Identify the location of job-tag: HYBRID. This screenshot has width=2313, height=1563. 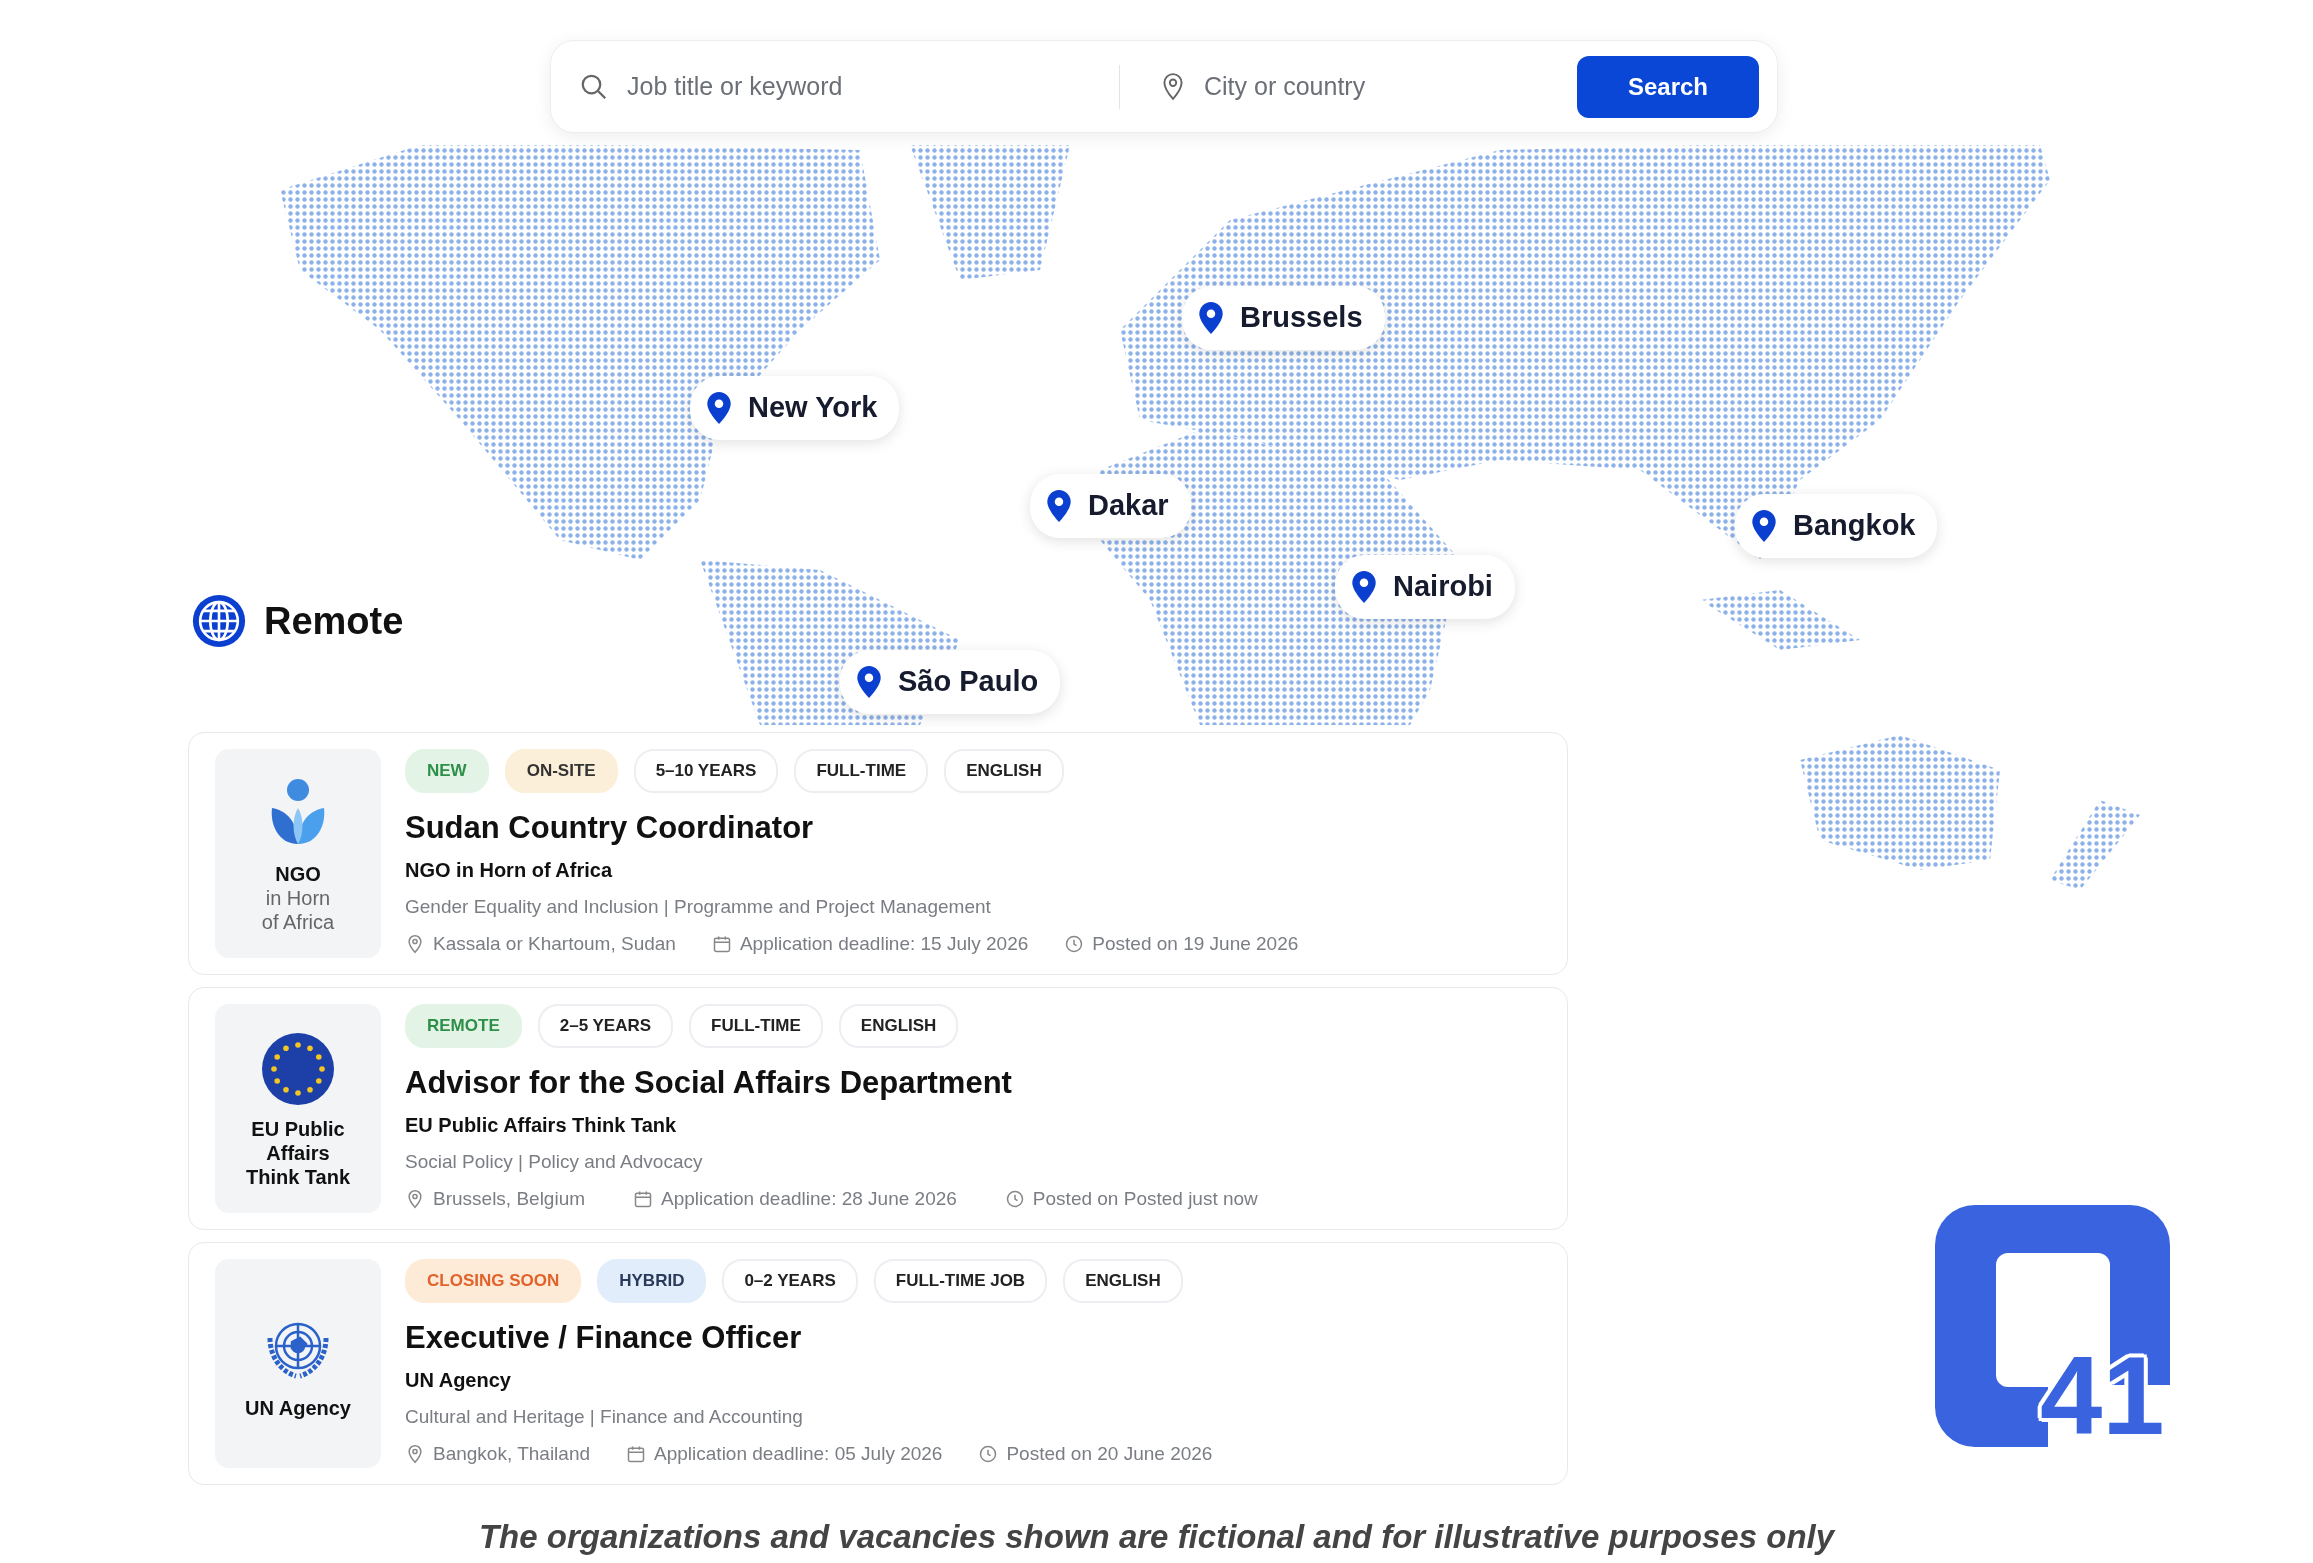
(652, 1281).